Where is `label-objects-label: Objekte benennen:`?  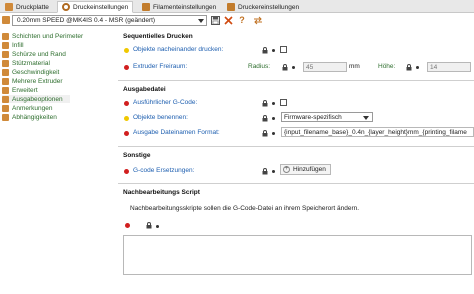 label-objects-label: Objekte benennen: is located at coordinates (160, 117).